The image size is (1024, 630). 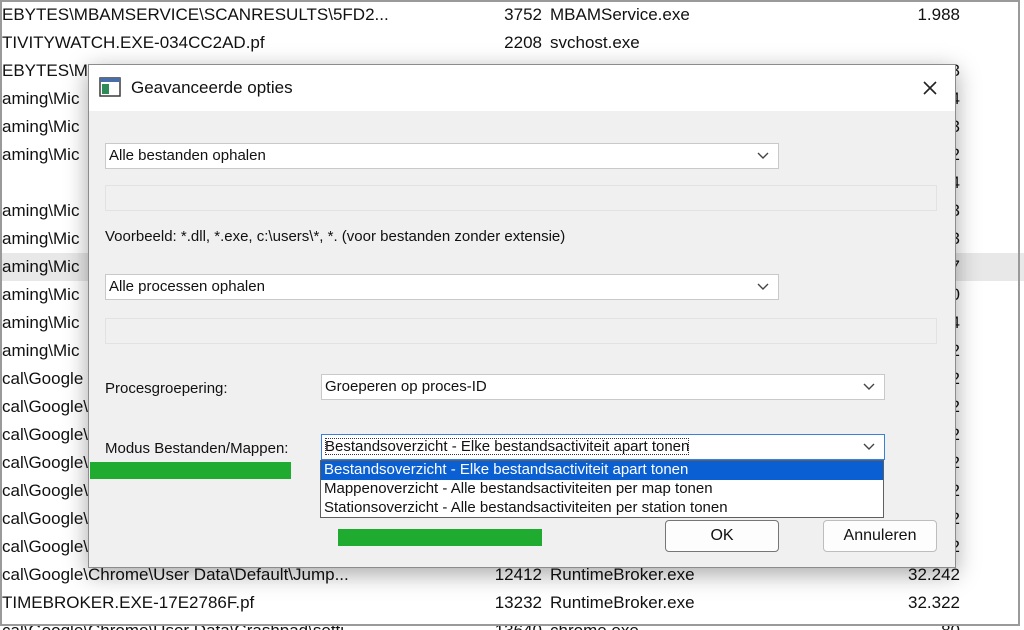 What do you see at coordinates (442, 156) in the screenshot?
I see `file-filter-dropdown: Alle bestanden ophalen` at bounding box center [442, 156].